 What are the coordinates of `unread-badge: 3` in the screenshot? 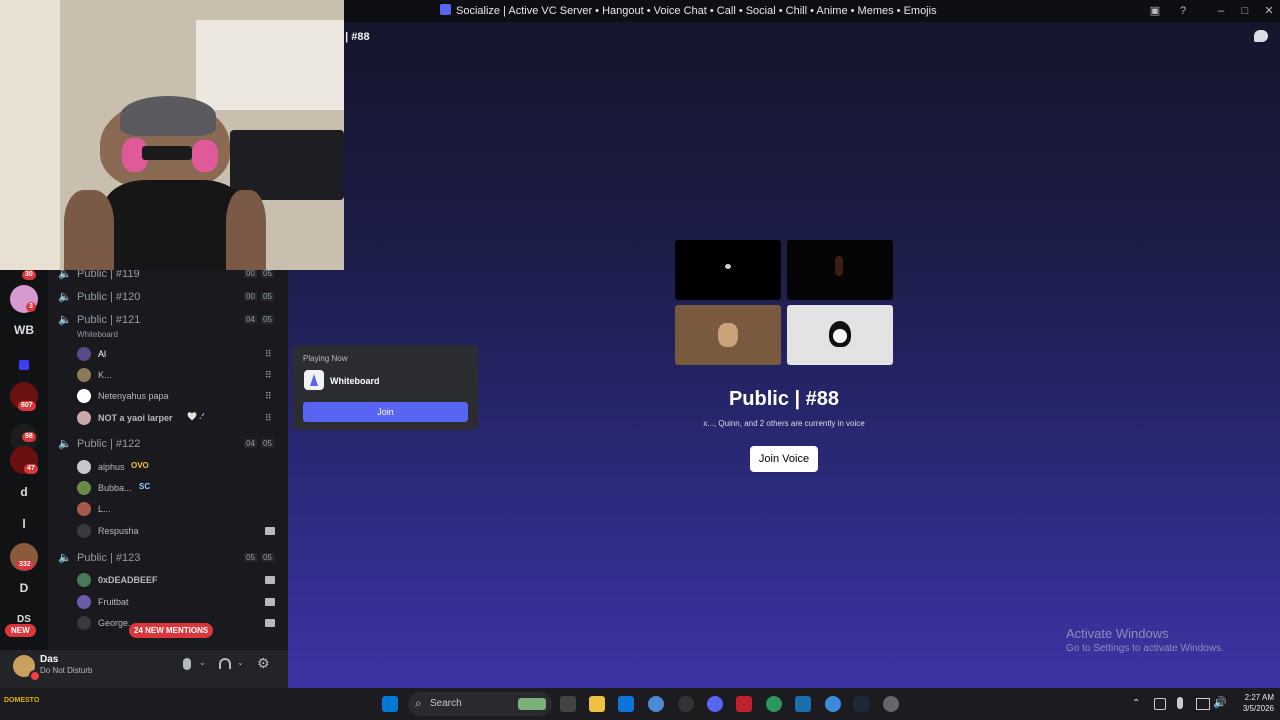 It's located at (31, 307).